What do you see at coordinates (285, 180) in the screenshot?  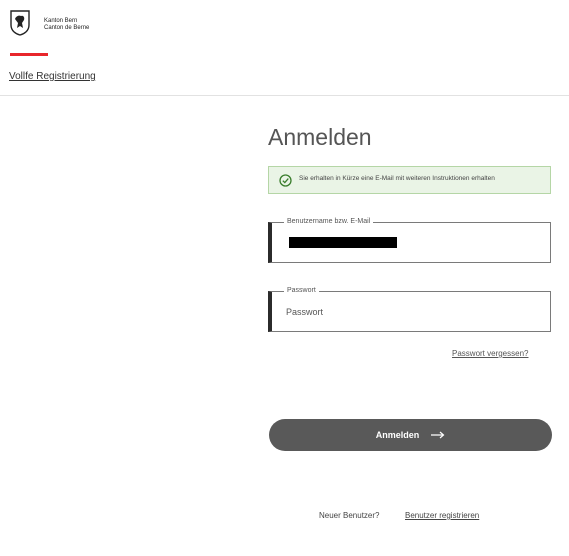 I see `check-circle-icon` at bounding box center [285, 180].